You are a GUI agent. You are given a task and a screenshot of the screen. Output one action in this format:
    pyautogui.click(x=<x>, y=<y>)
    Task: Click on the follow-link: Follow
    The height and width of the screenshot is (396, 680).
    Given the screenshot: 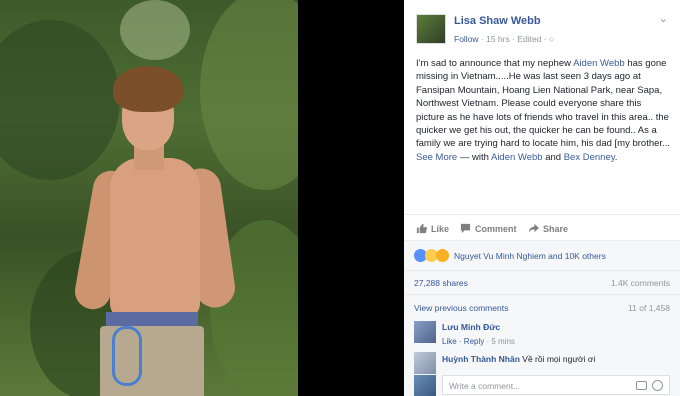 What is the action you would take?
    pyautogui.click(x=466, y=39)
    